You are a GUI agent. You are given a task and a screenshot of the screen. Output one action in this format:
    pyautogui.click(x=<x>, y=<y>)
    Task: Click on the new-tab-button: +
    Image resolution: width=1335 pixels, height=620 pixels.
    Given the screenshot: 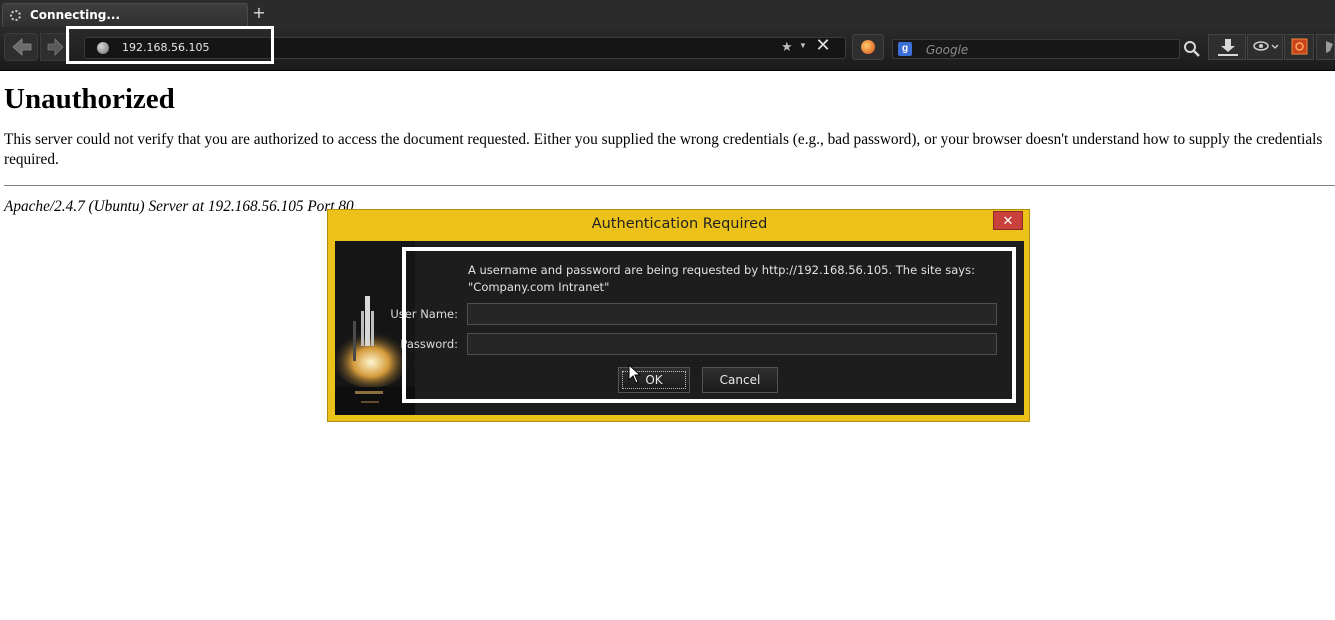 What is the action you would take?
    pyautogui.click(x=259, y=13)
    